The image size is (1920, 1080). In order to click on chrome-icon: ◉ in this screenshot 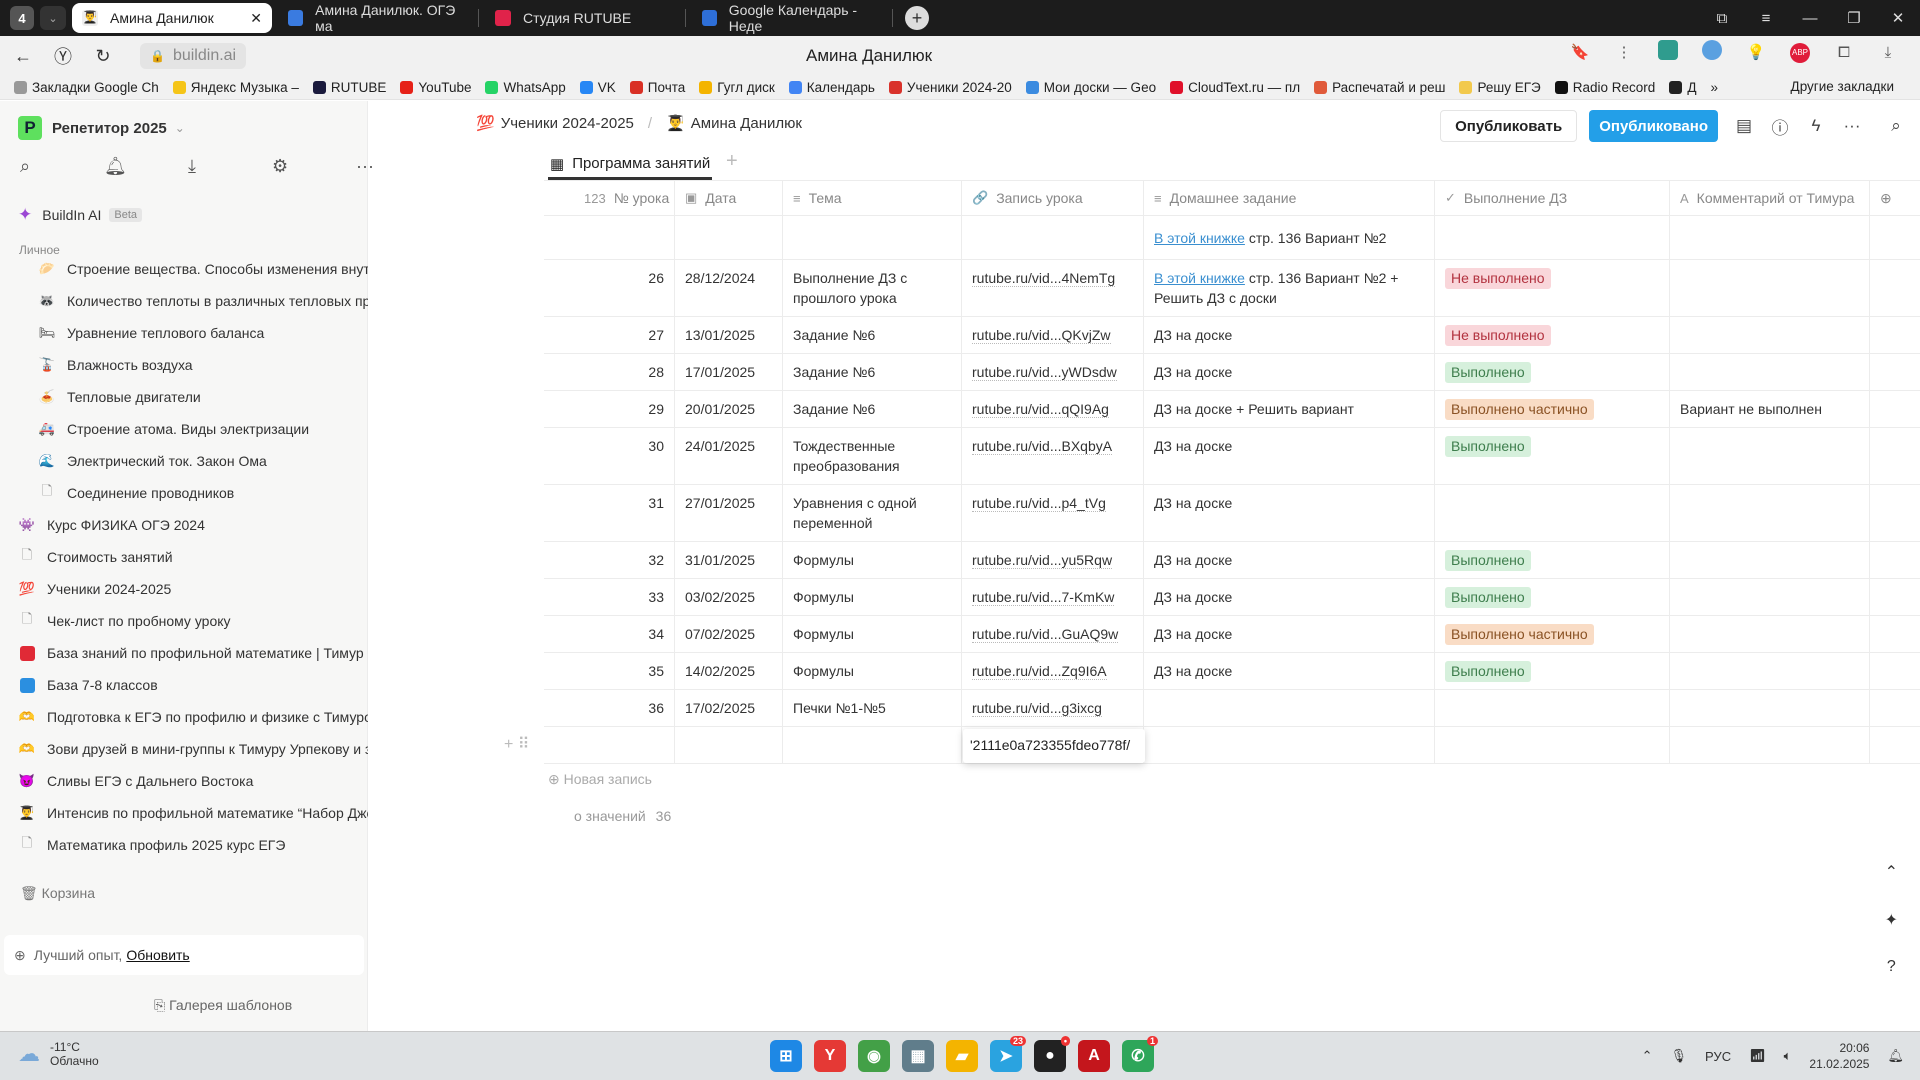, I will do `click(874, 1056)`.